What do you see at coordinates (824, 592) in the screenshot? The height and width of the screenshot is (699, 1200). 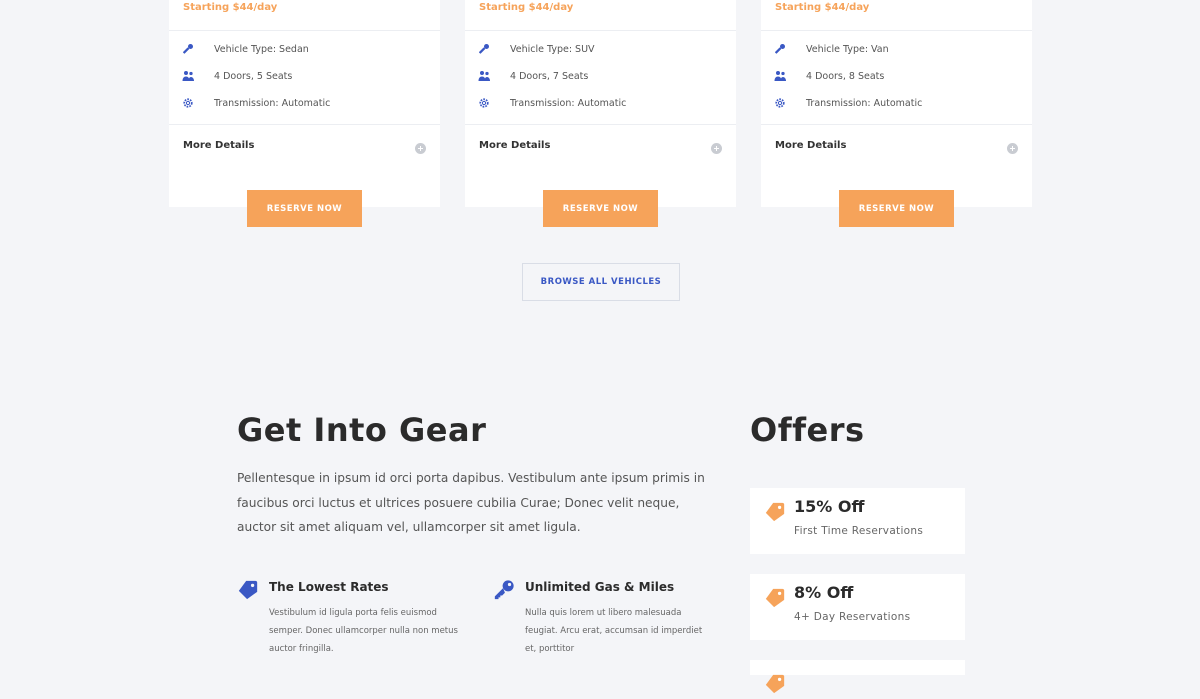 I see `offer-amount: 8% Off` at bounding box center [824, 592].